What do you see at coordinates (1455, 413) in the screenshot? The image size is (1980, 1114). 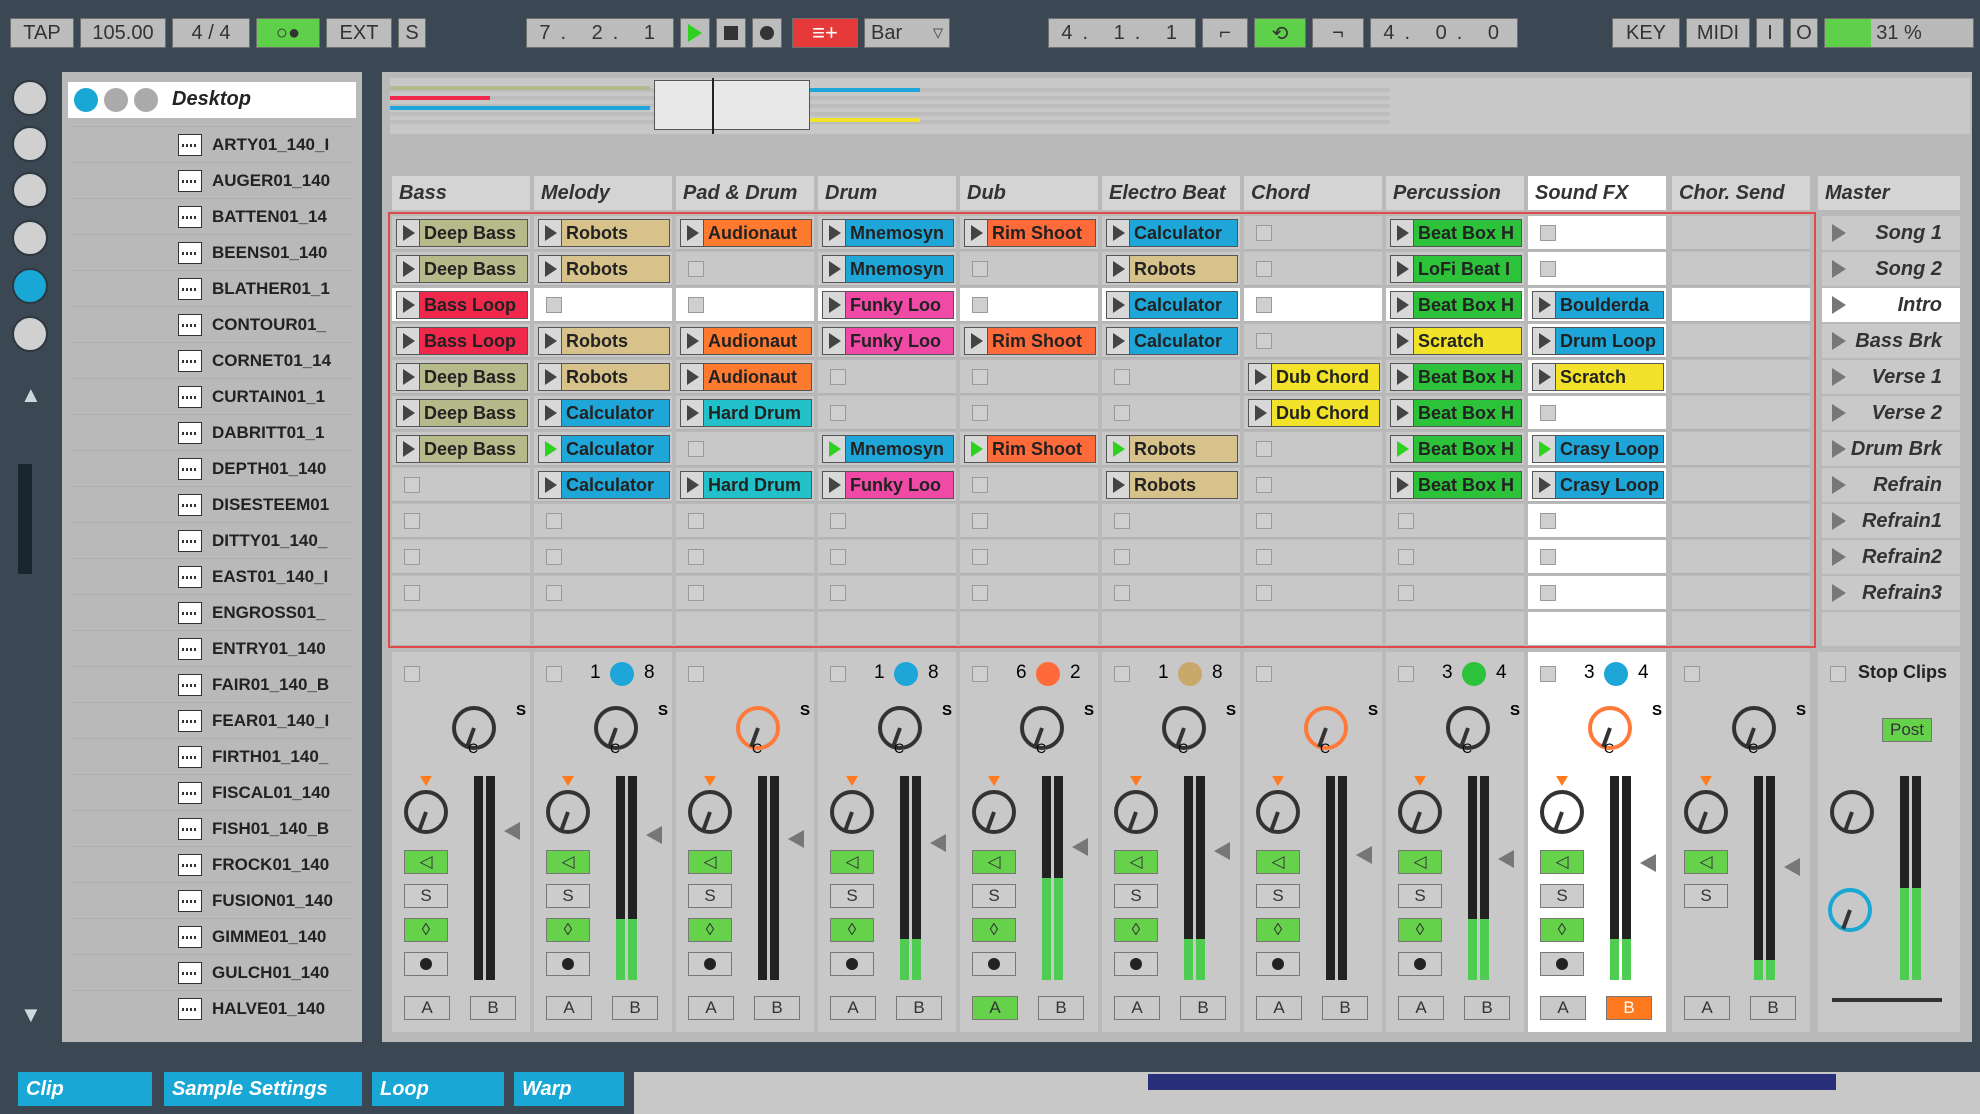 I see `clip-slot: Beat Box H` at bounding box center [1455, 413].